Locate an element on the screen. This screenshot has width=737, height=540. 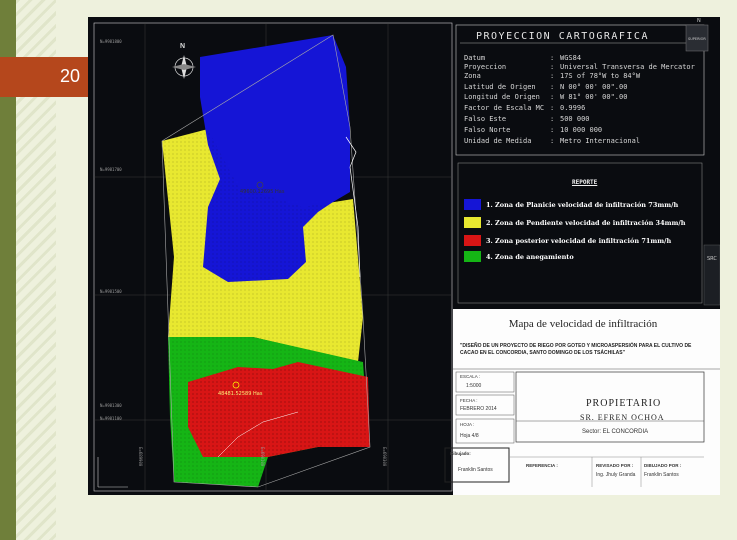
owner-sector: Sector: EL CONCORDIA is located at coordinates (615, 432).